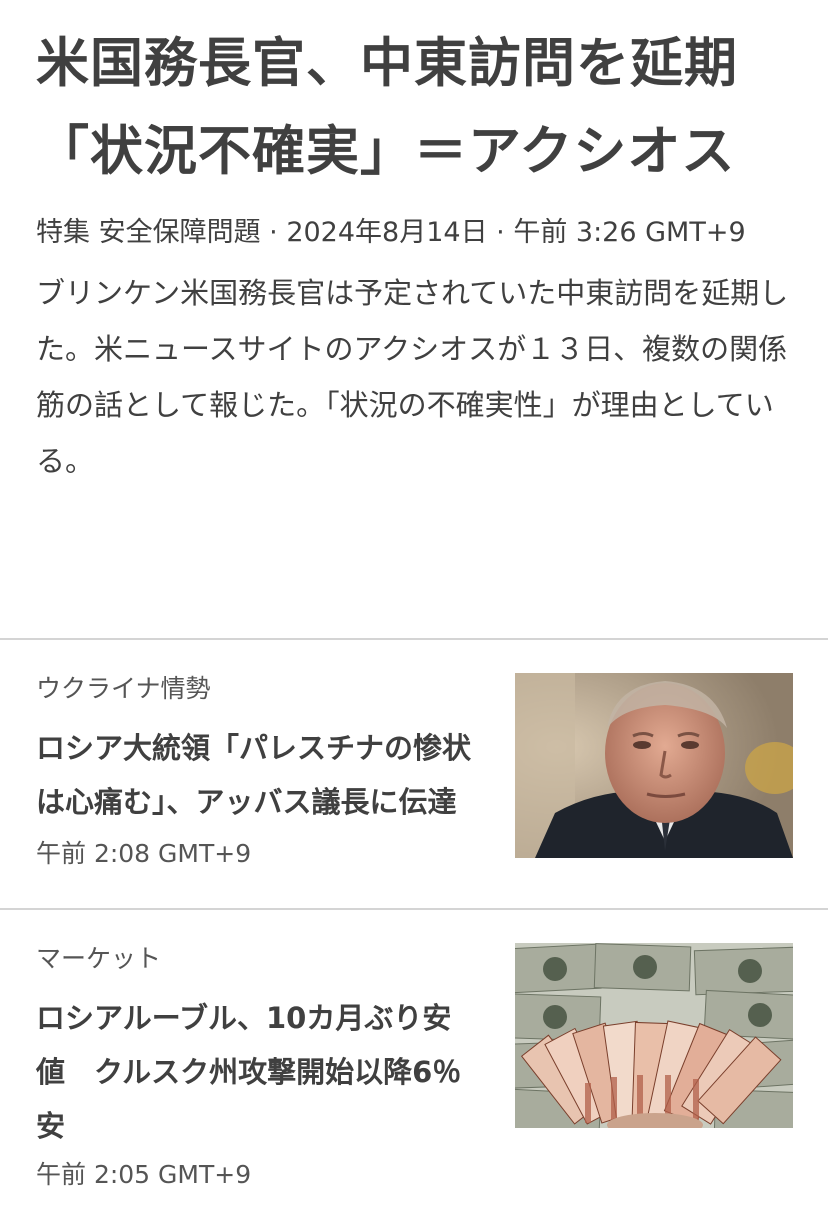 This screenshot has width=828, height=1207. What do you see at coordinates (416, 108) in the screenshot?
I see `lead-article-title: 米国務長官、中東訪問を延期 「状況不確実」＝アクシオス` at bounding box center [416, 108].